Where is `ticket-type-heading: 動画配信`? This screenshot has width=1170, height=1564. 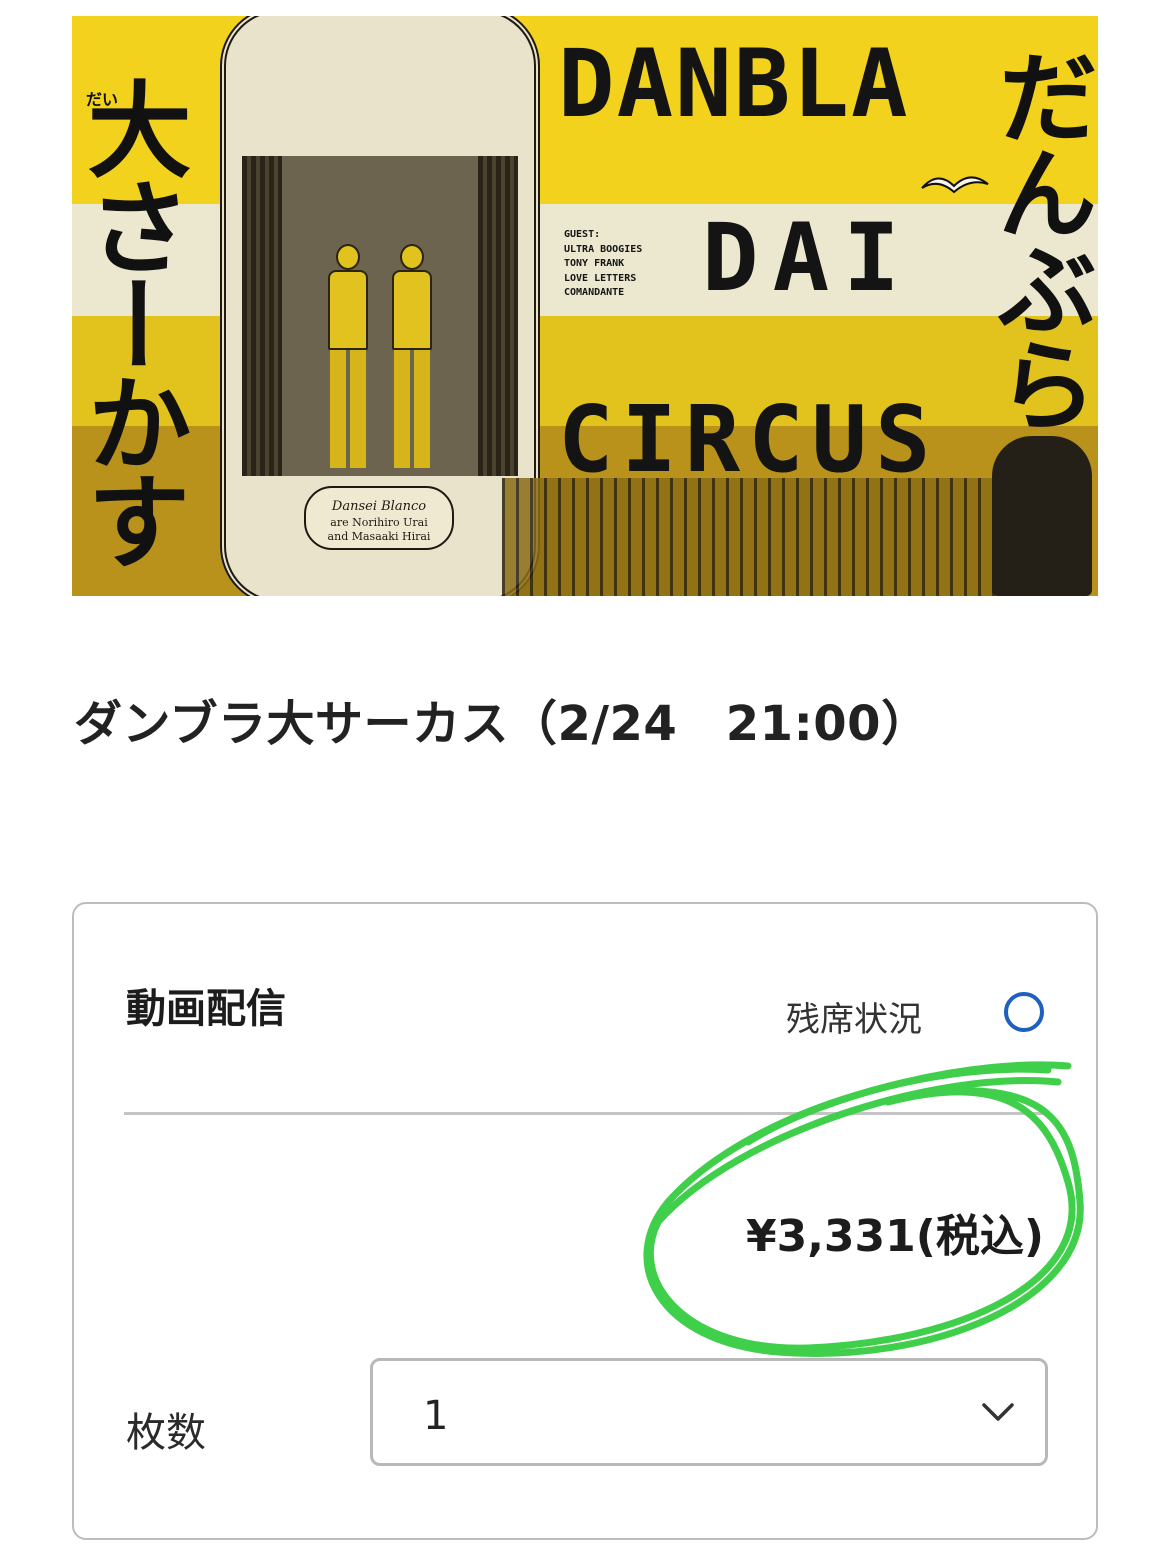
ticket-type-heading: 動画配信 is located at coordinates (206, 1009).